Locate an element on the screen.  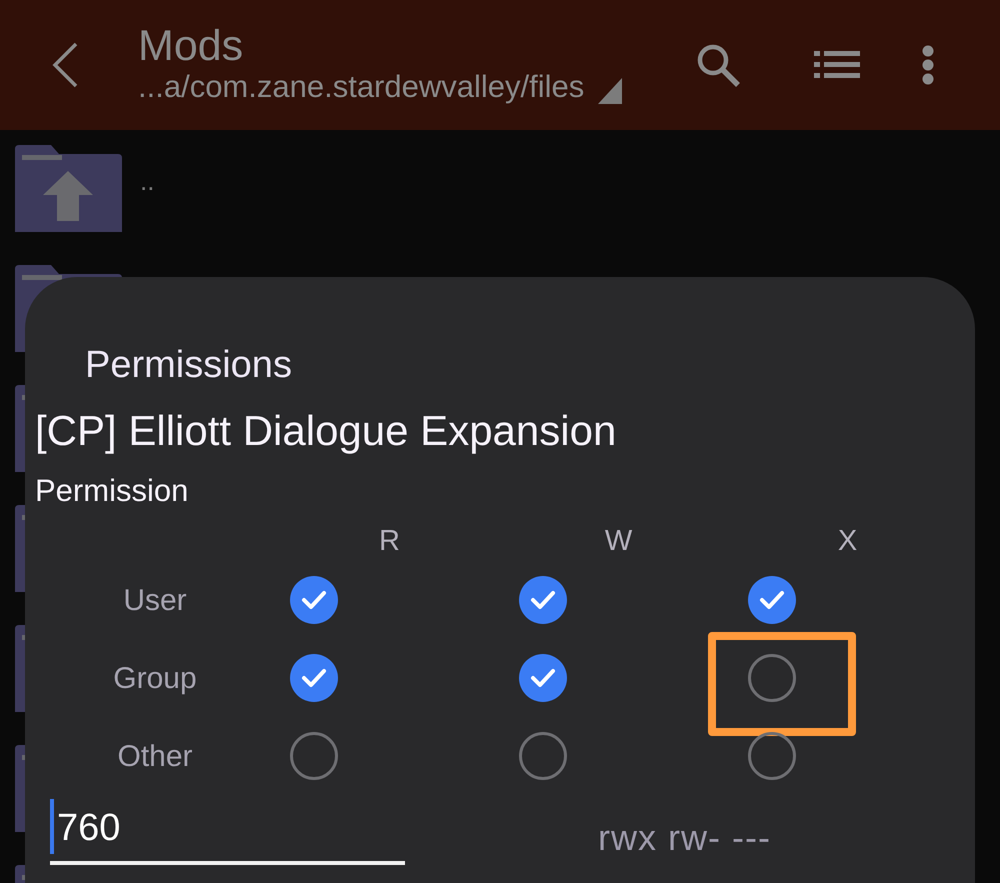
back-chevron-icon is located at coordinates (65, 65).